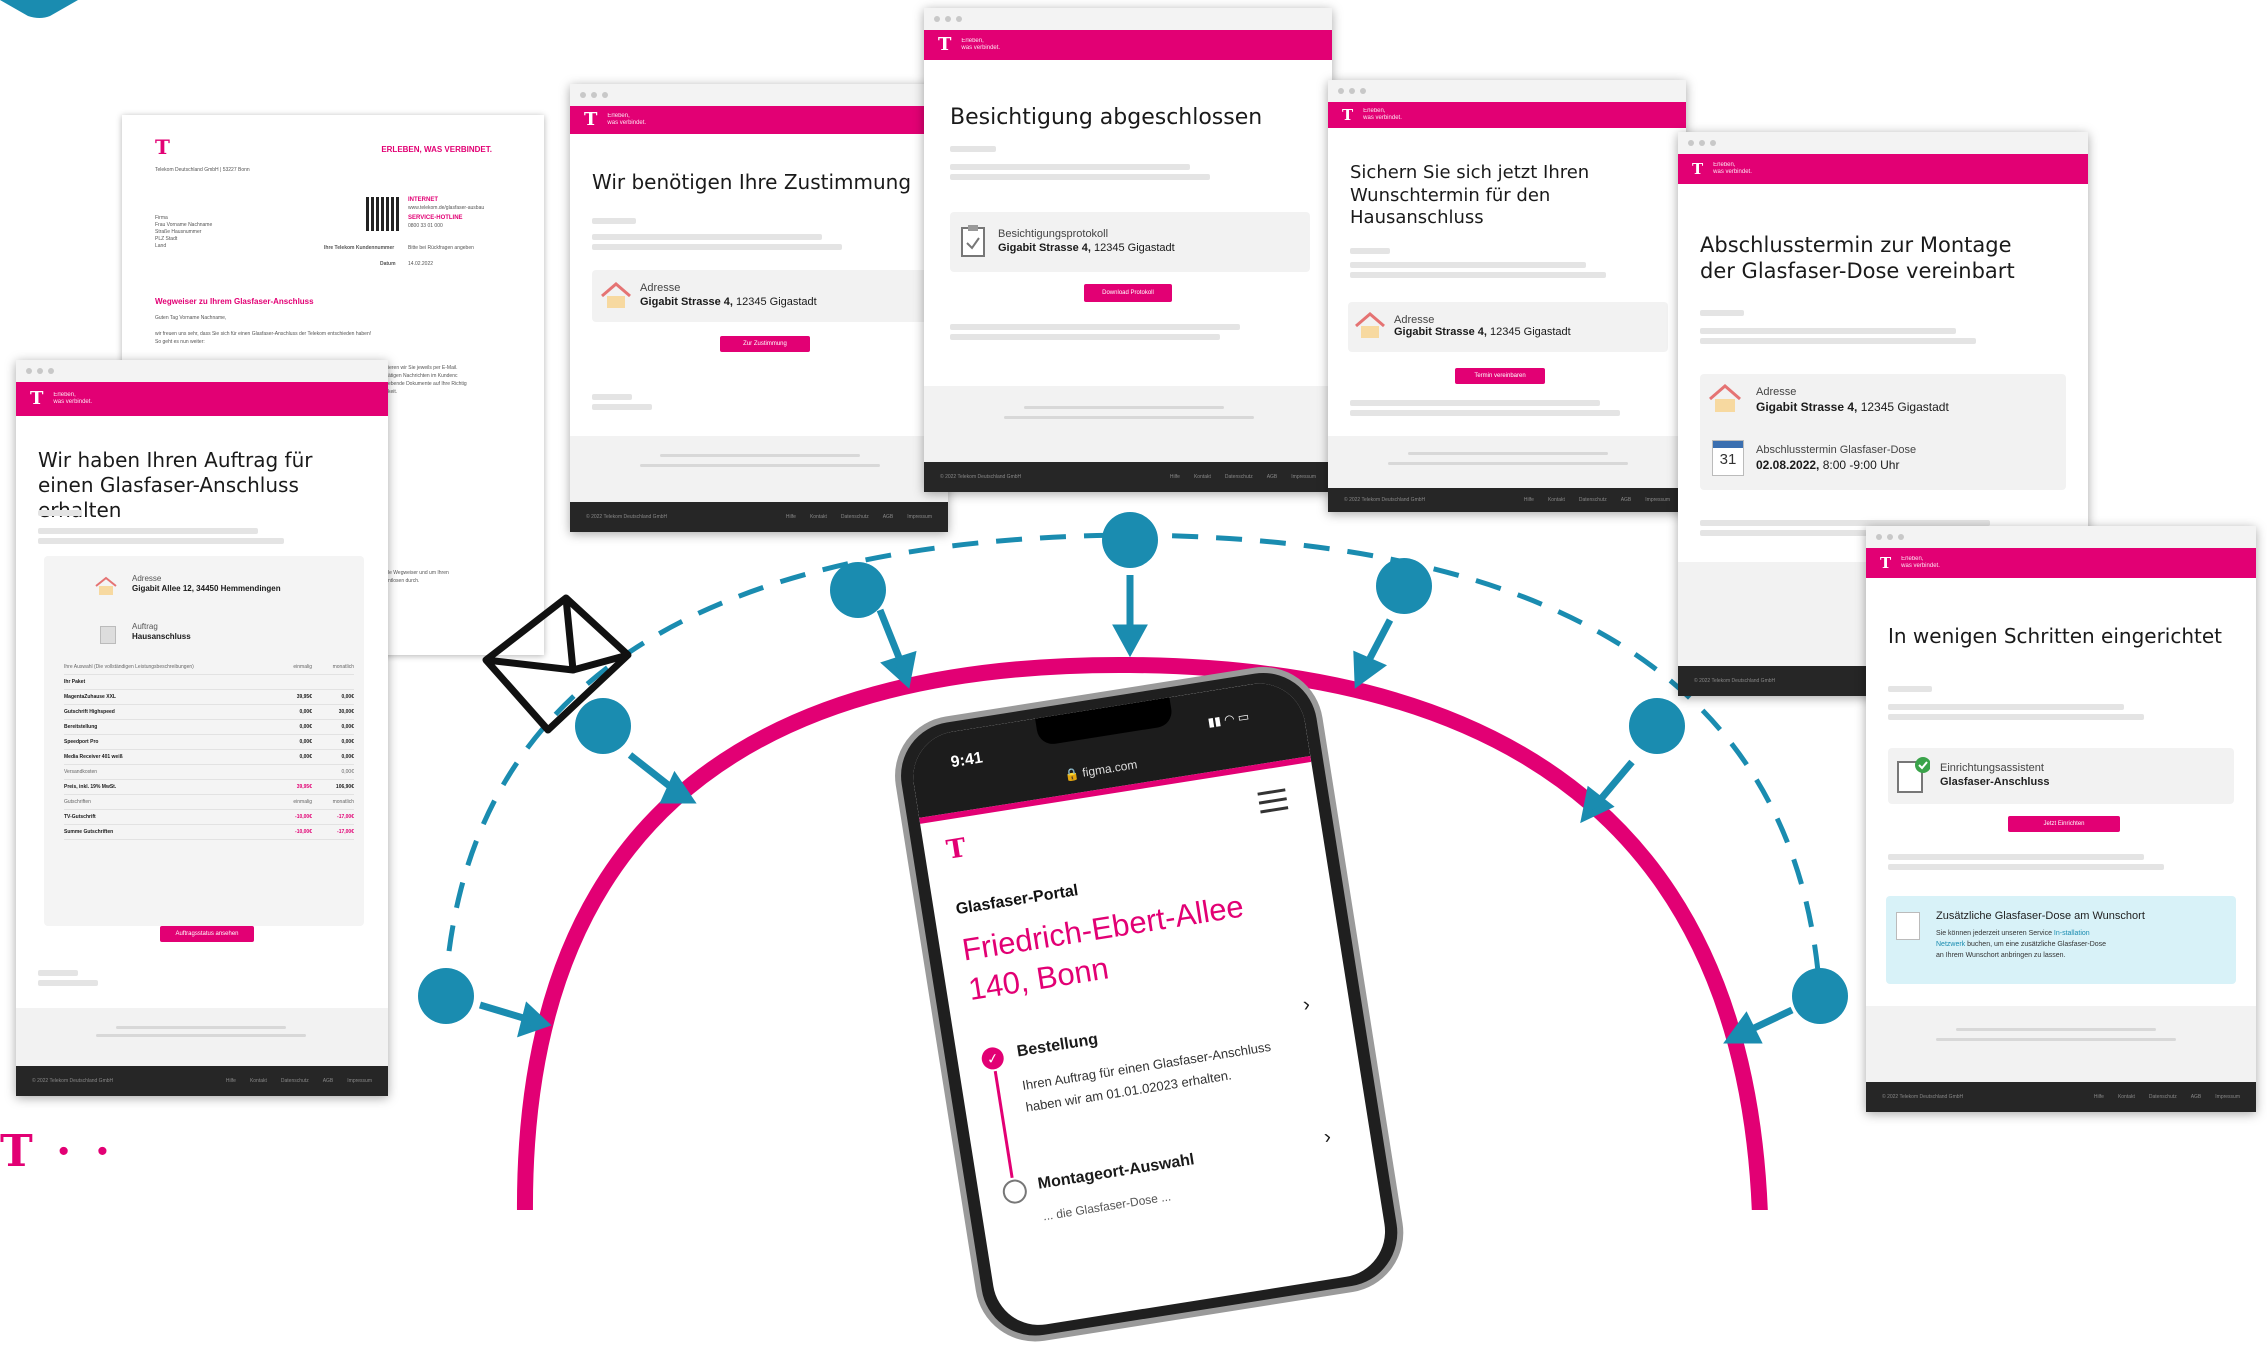 The width and height of the screenshot is (2267, 1350). What do you see at coordinates (1110, 768) in the screenshot?
I see `url-text: figma.com` at bounding box center [1110, 768].